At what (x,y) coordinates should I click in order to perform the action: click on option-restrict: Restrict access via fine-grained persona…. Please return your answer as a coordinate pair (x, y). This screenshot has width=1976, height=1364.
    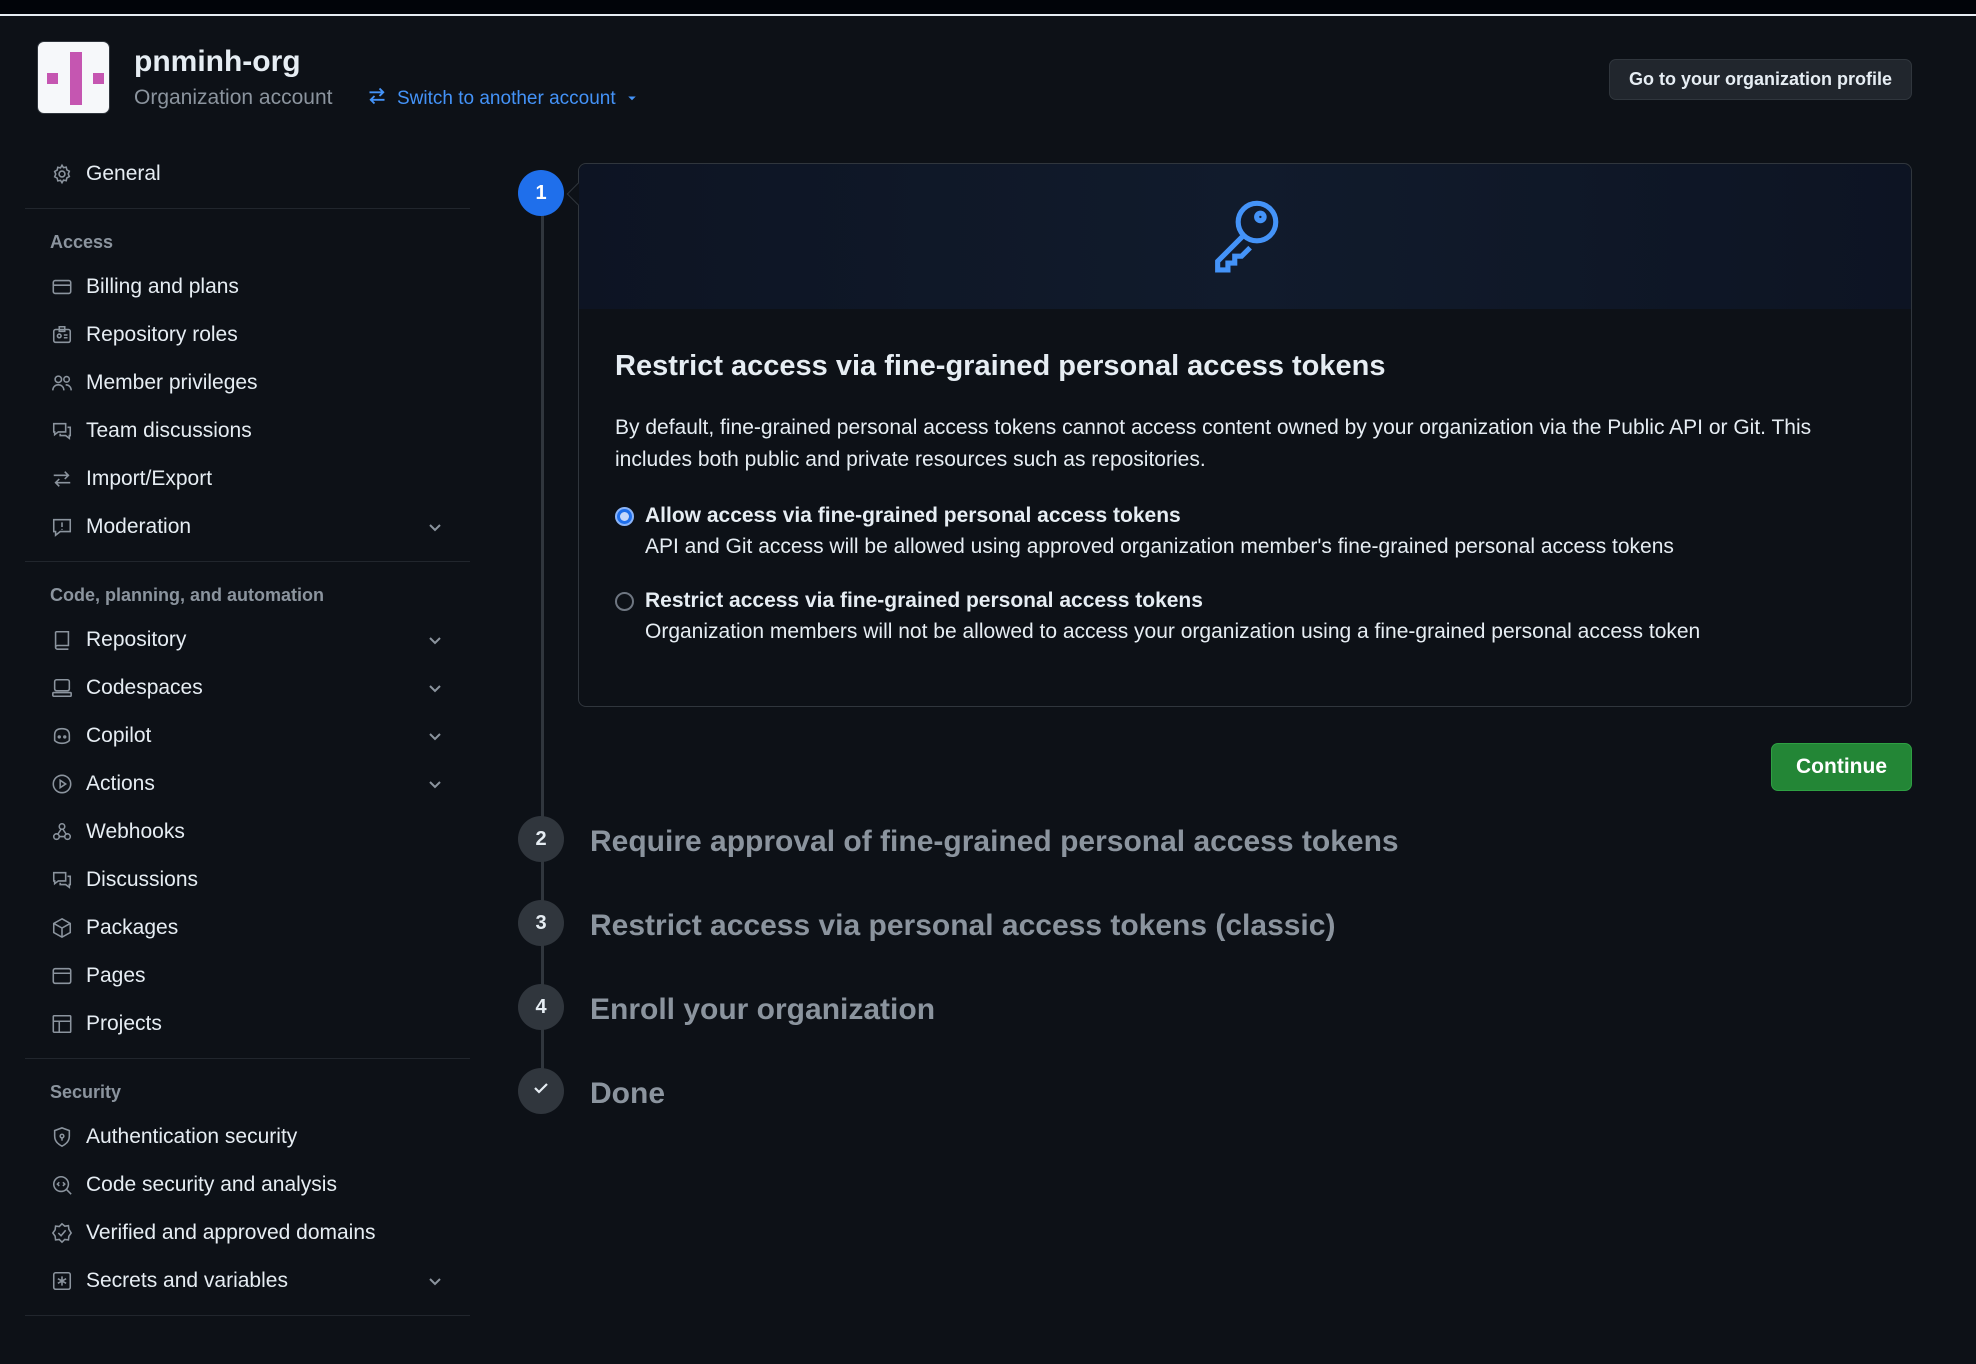
    Looking at the image, I should click on (1157, 616).